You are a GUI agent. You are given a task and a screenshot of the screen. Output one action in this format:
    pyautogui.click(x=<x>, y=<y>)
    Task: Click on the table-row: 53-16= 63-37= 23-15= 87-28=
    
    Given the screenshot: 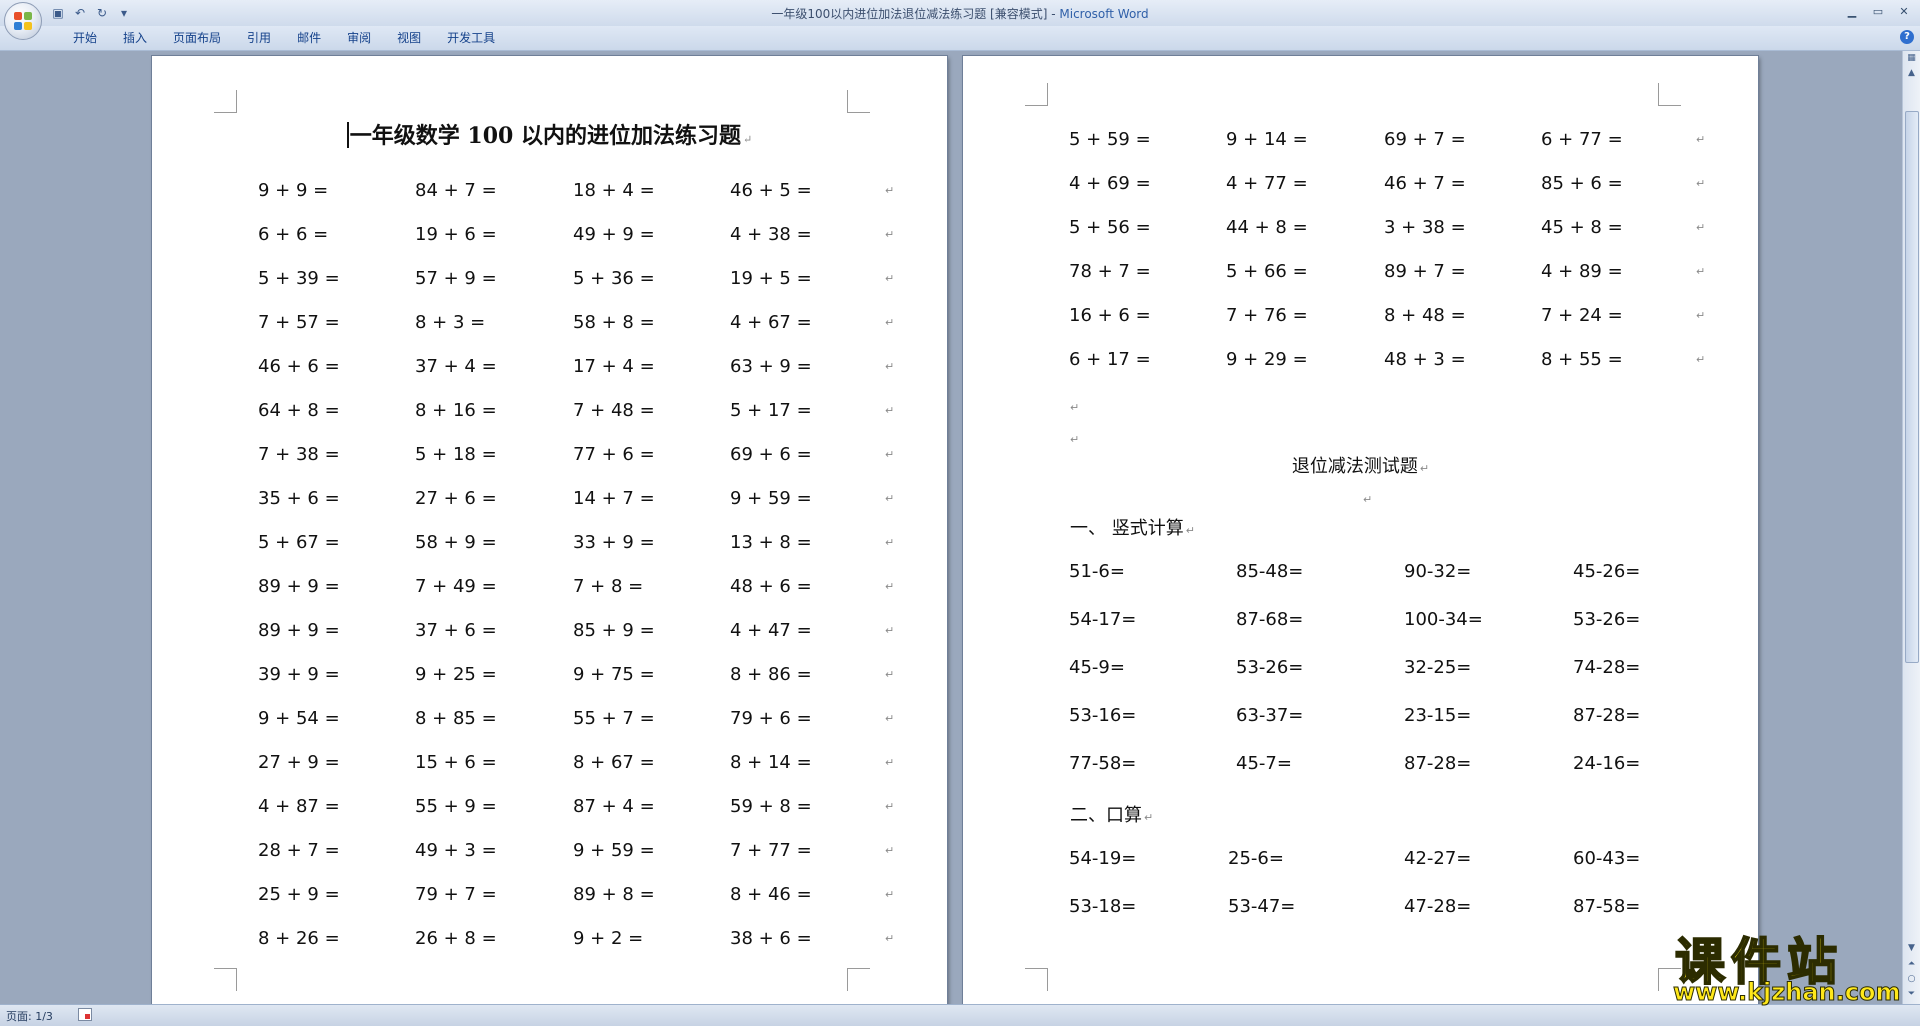 What is the action you would take?
    pyautogui.click(x=1360, y=720)
    